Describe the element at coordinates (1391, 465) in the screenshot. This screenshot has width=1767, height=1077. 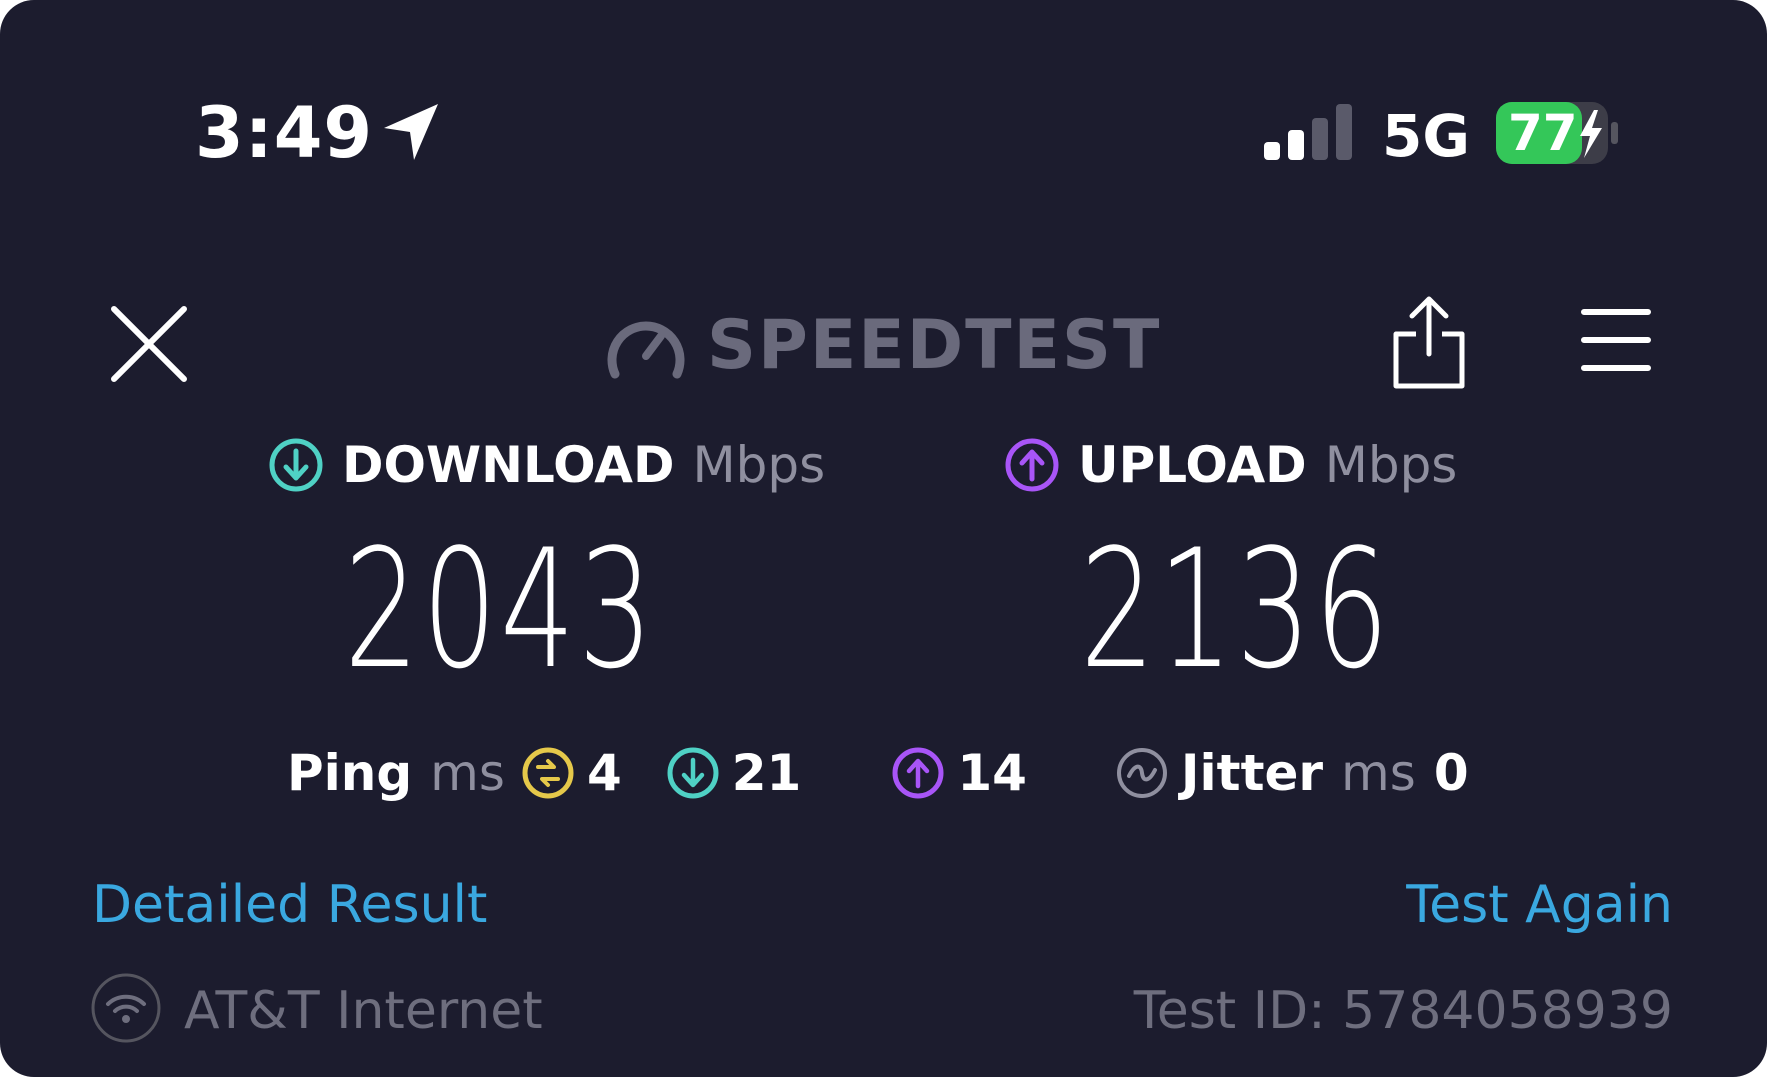
I see `upload-unit: Mbps` at that location.